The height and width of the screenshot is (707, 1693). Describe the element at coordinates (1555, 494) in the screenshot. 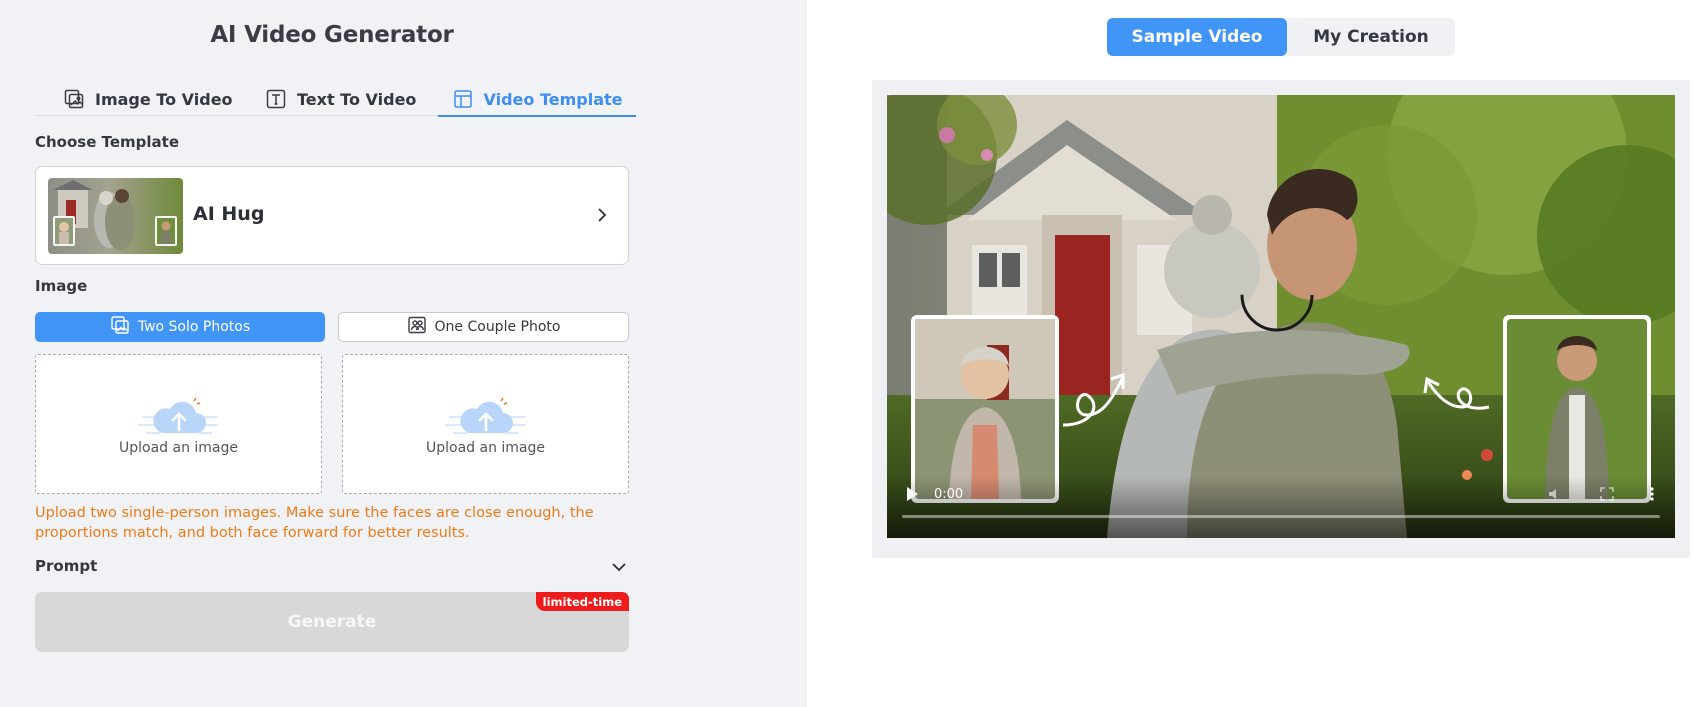

I see `volume-icon` at that location.